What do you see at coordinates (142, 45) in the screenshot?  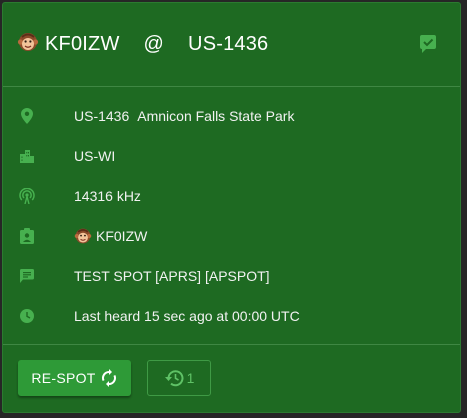 I see `spot-title: KF0IZW @ US-1436` at bounding box center [142, 45].